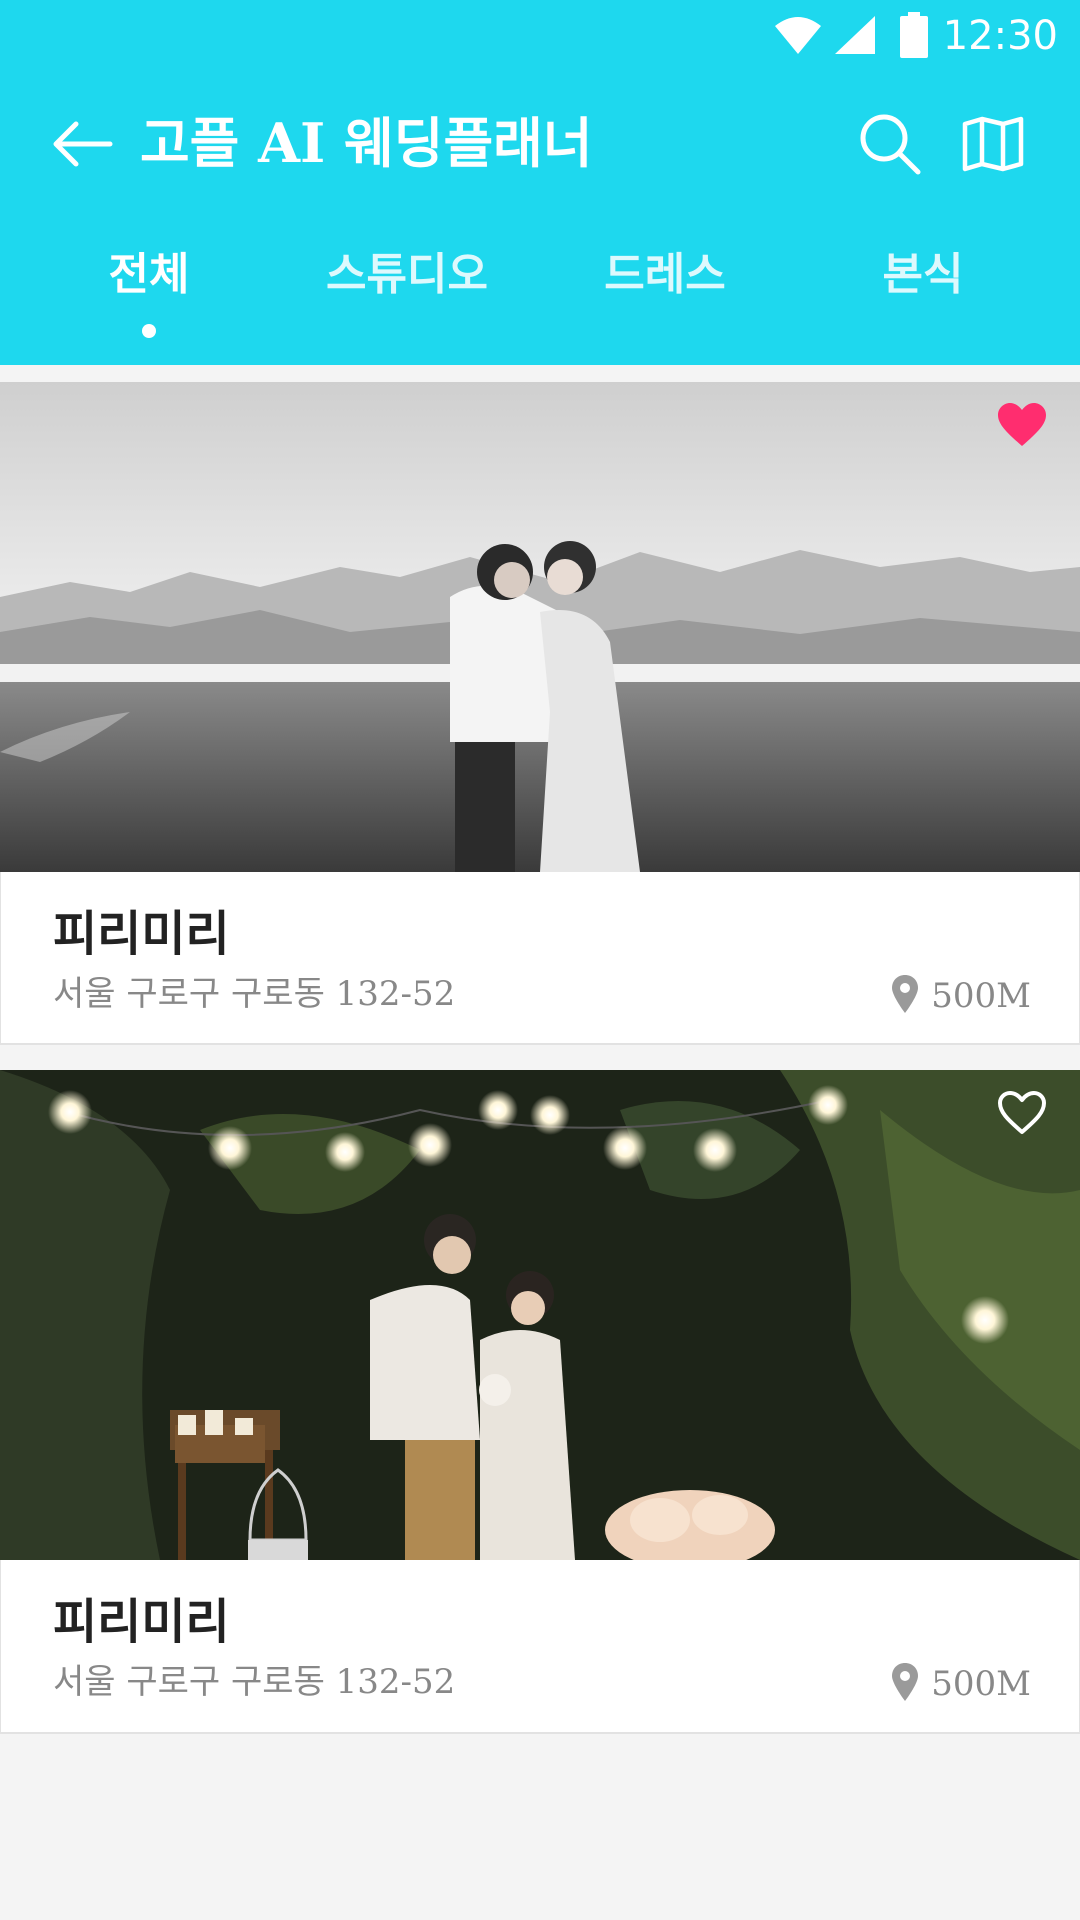  Describe the element at coordinates (923, 274) in the screenshot. I see `tab-label: 본식` at that location.